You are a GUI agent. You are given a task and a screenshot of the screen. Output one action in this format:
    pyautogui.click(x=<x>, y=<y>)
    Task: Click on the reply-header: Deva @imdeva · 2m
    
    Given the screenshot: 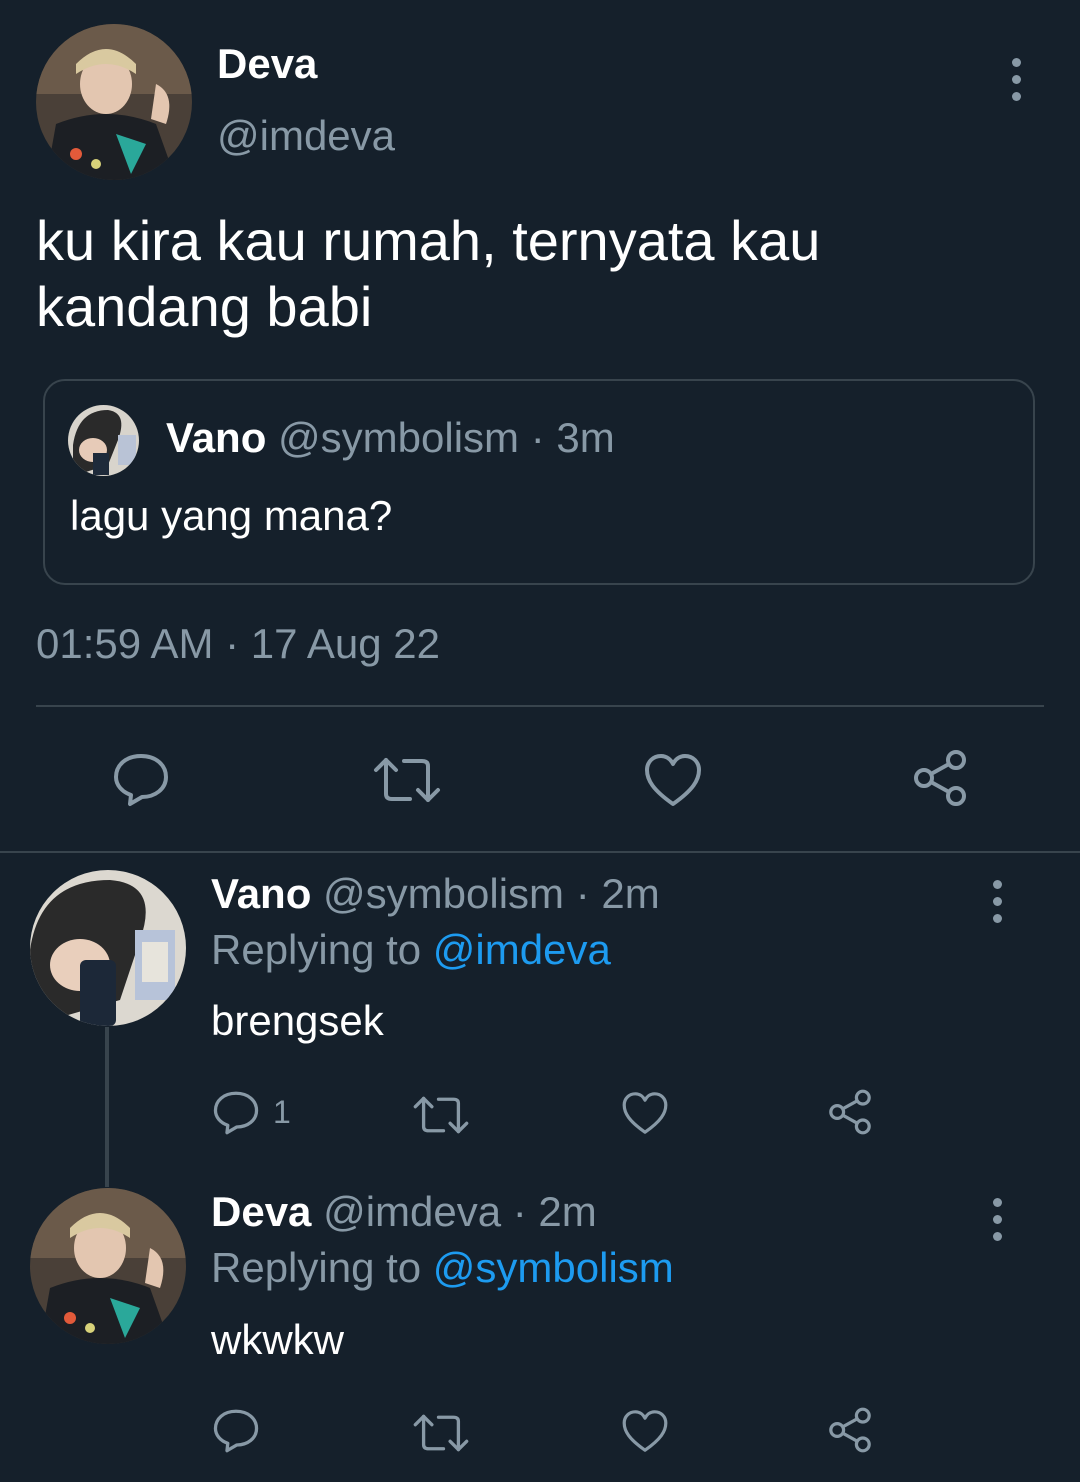 What is the action you would take?
    pyautogui.click(x=404, y=1212)
    